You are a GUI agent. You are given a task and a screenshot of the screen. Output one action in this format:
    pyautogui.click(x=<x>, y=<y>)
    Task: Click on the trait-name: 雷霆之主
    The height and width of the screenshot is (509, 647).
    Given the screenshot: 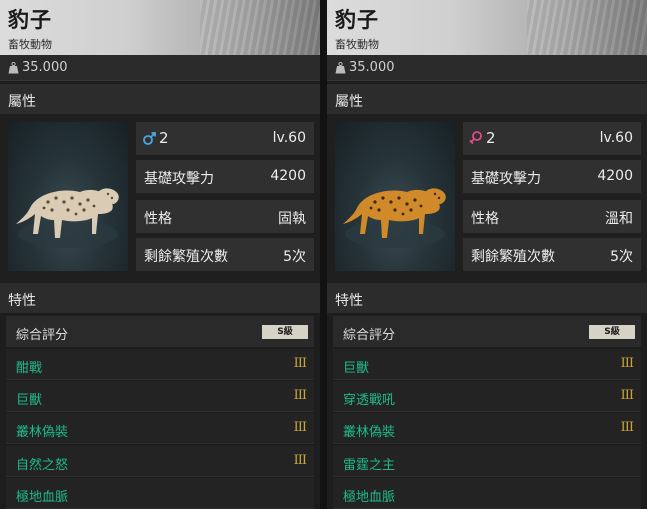 What is the action you would take?
    pyautogui.click(x=369, y=465)
    